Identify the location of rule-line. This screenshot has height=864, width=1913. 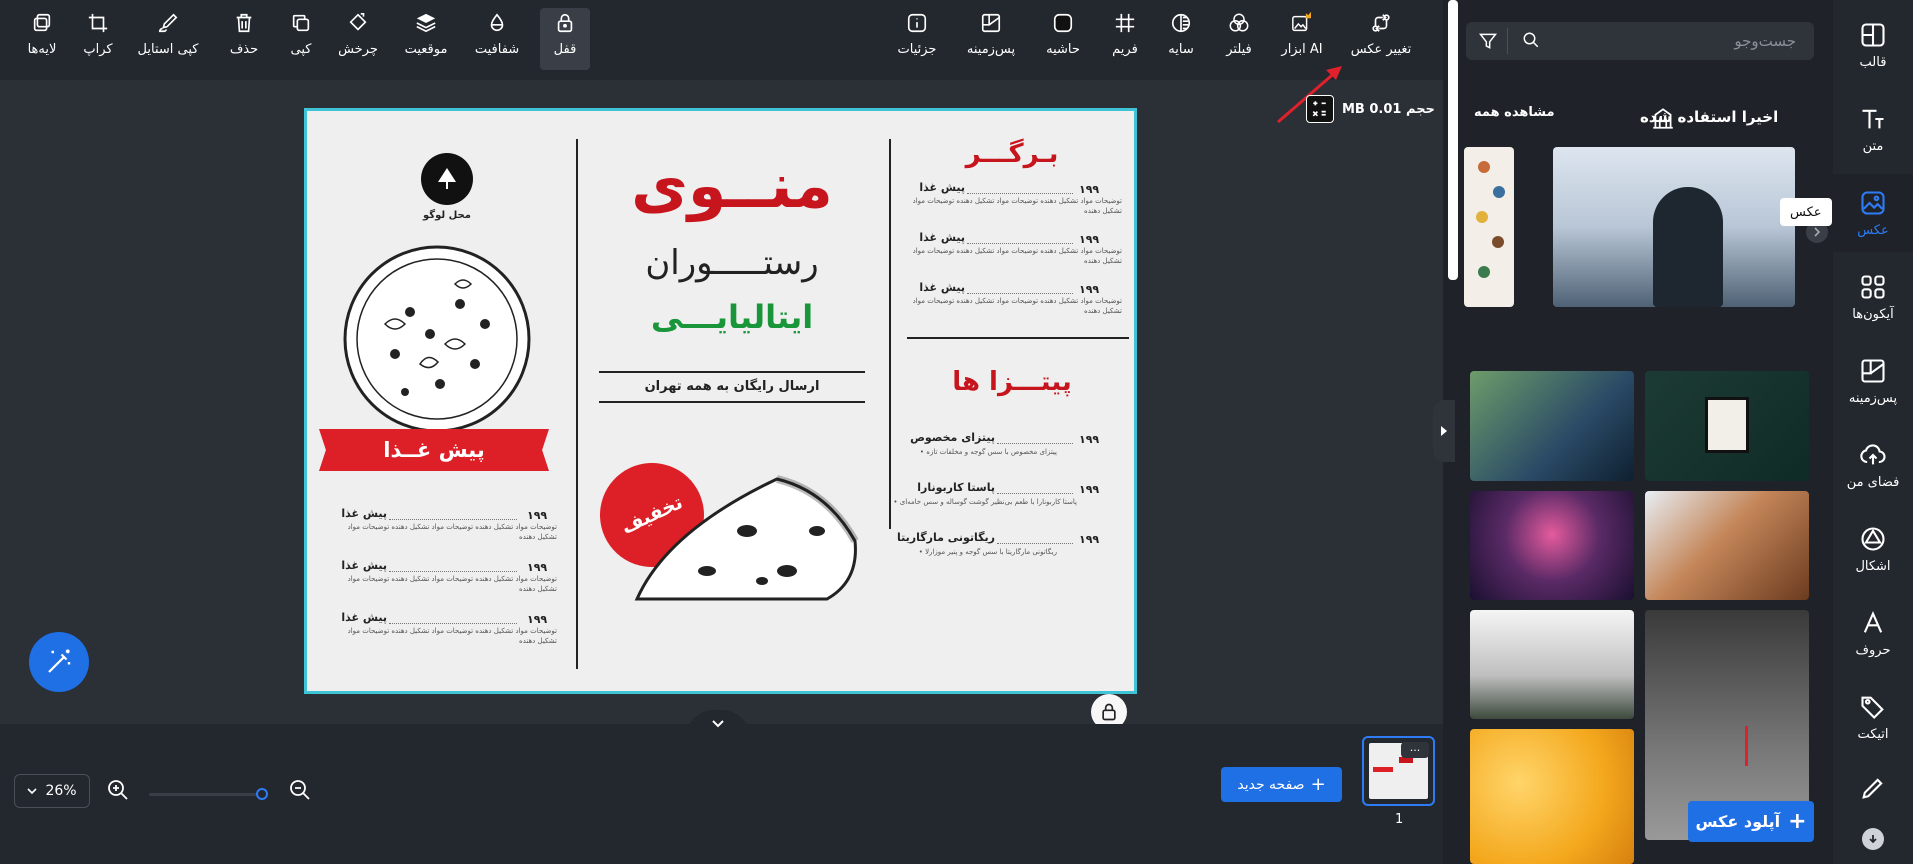
(732, 372).